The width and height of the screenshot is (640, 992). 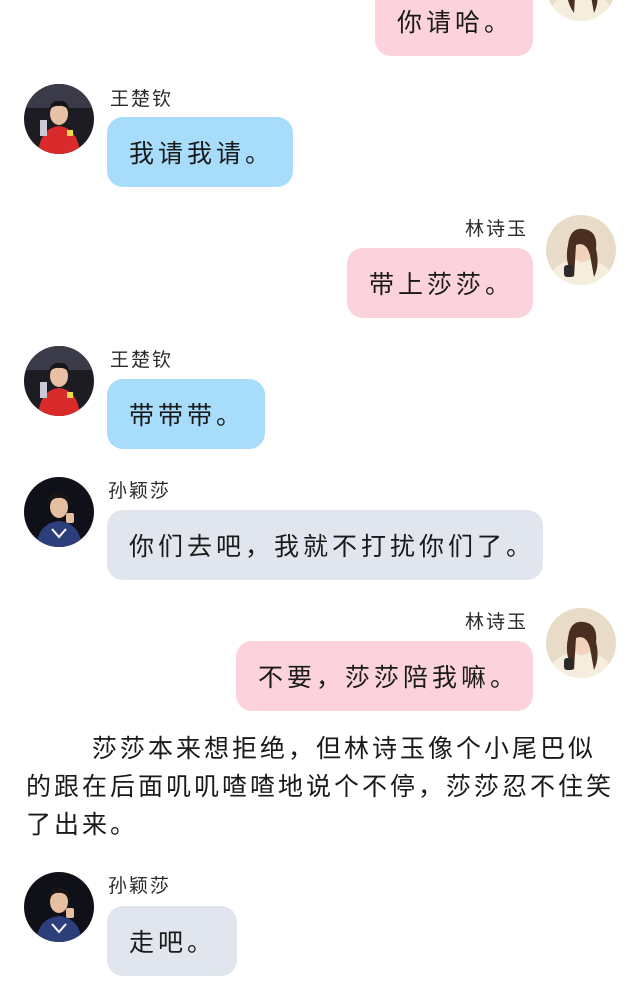 I want to click on message-text: 带带带。, so click(x=187, y=415).